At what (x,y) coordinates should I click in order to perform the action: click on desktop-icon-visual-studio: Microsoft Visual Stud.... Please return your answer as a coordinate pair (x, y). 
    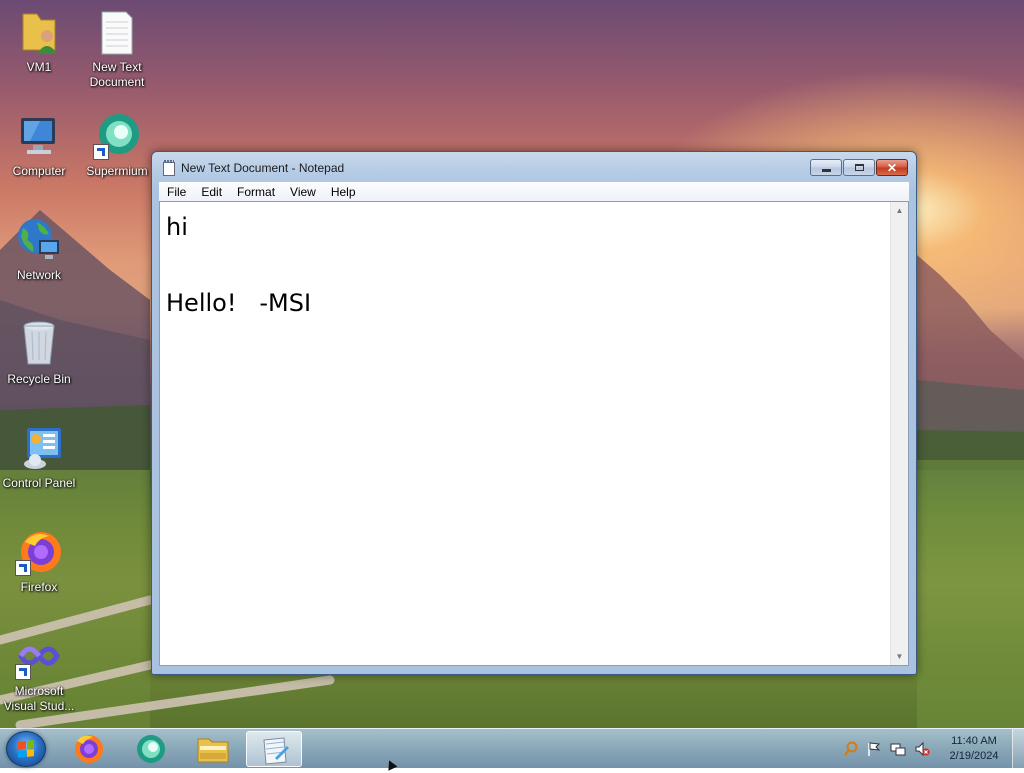
    Looking at the image, I should click on (39, 673).